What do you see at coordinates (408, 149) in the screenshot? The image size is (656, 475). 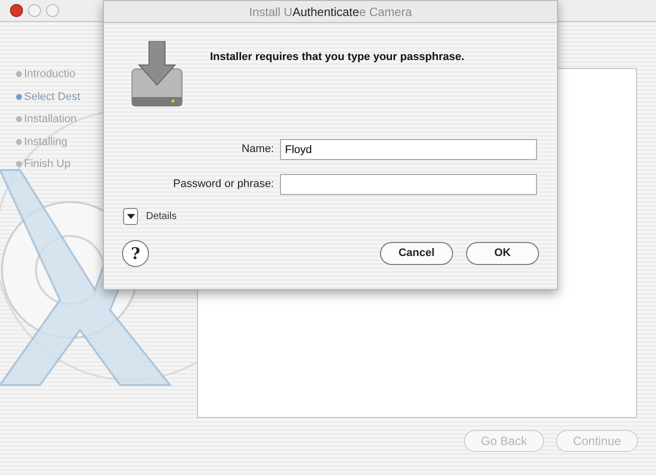 I see `input-field: Floyd` at bounding box center [408, 149].